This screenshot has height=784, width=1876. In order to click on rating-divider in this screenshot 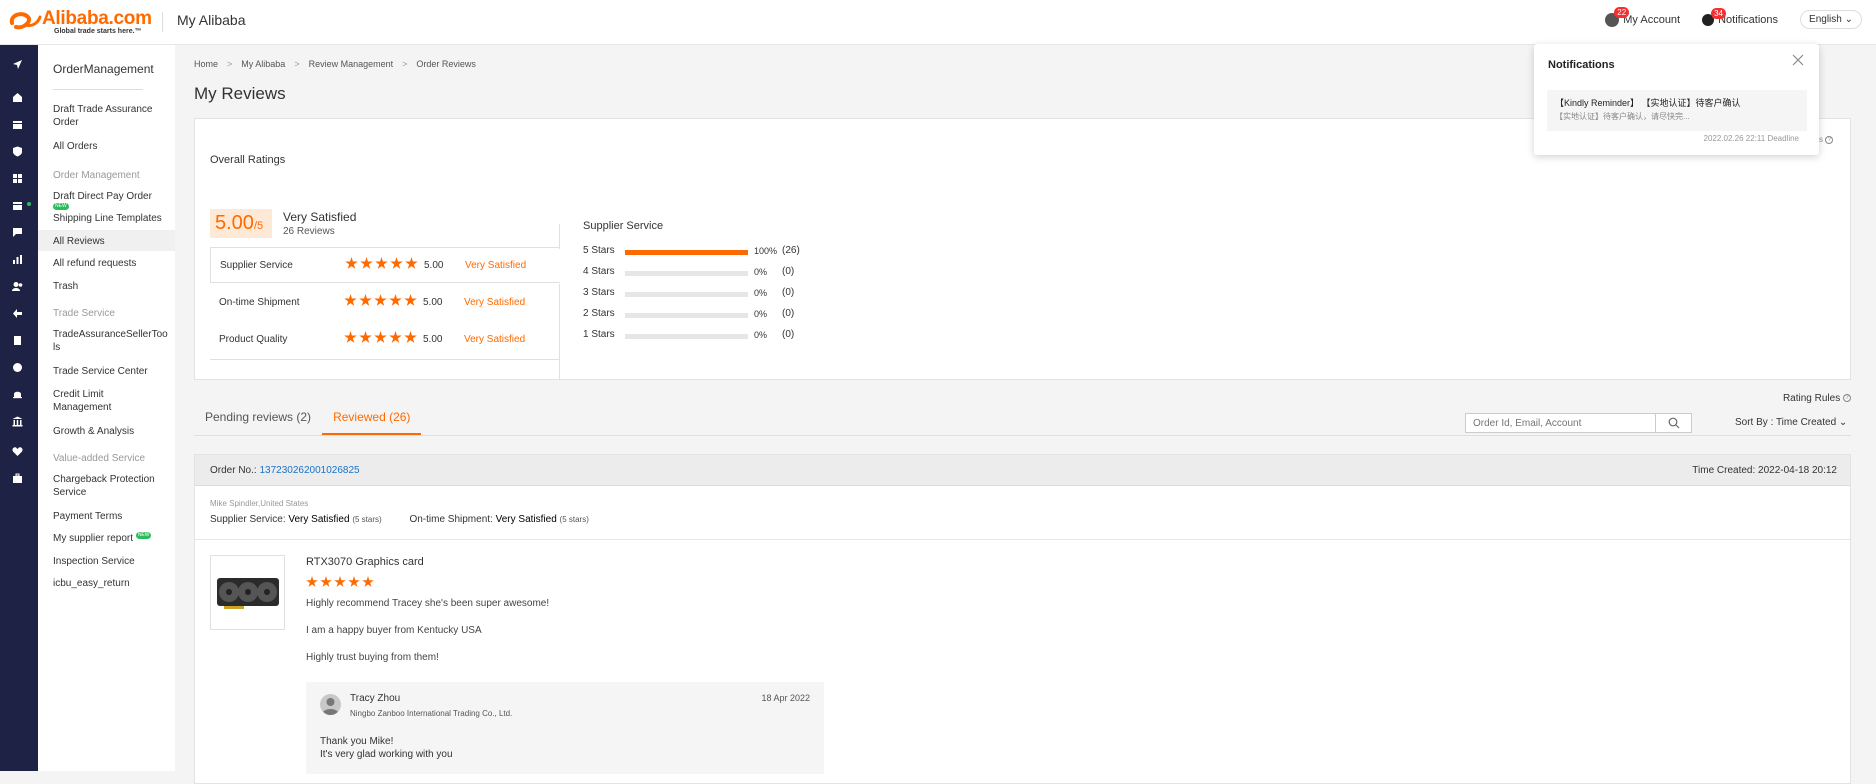, I will do `click(385, 359)`.